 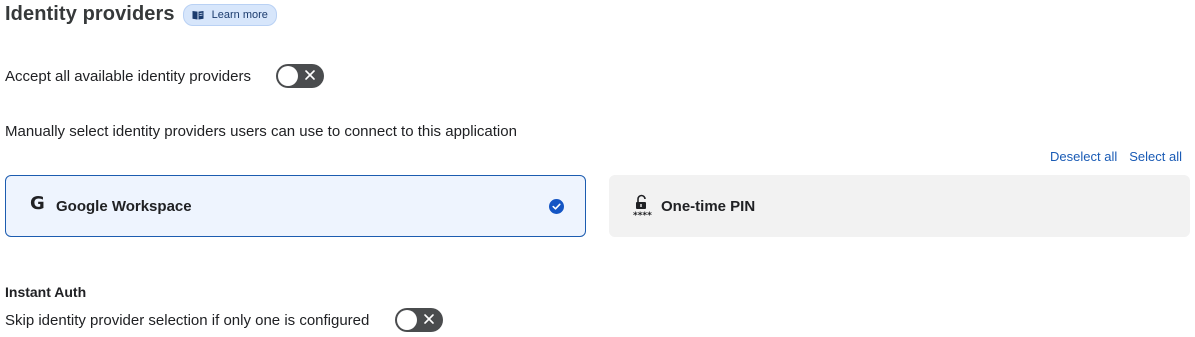 I want to click on instant-auth-title: Instant Auth, so click(x=46, y=292).